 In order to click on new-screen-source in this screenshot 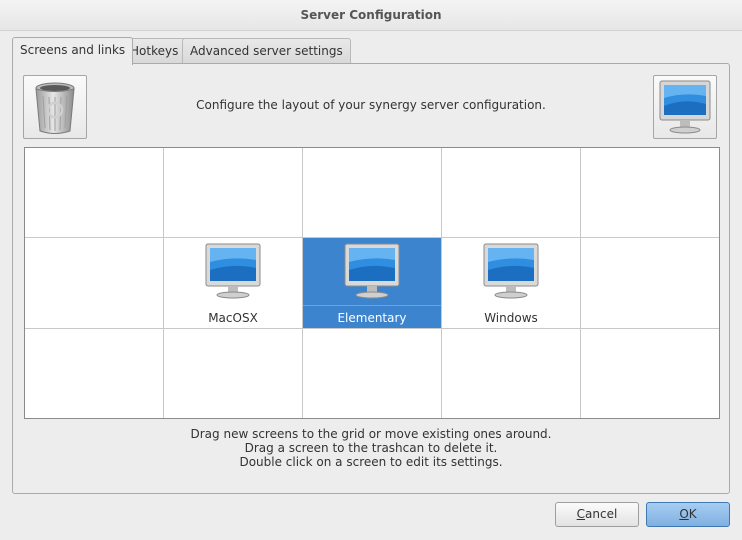, I will do `click(685, 107)`.